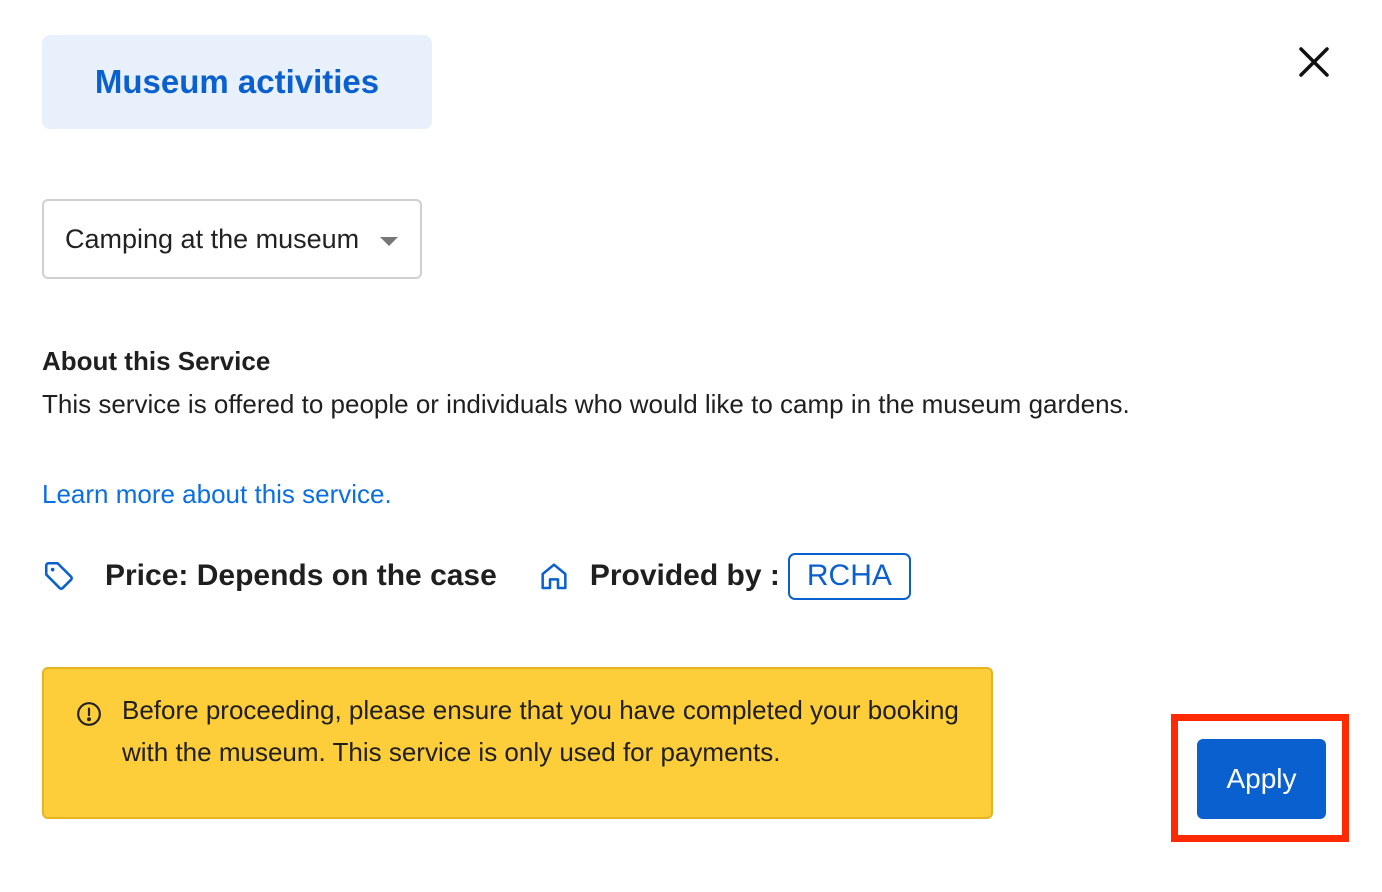 The width and height of the screenshot is (1382, 892). What do you see at coordinates (217, 494) in the screenshot?
I see `learn-more-link: Learn more about this service.` at bounding box center [217, 494].